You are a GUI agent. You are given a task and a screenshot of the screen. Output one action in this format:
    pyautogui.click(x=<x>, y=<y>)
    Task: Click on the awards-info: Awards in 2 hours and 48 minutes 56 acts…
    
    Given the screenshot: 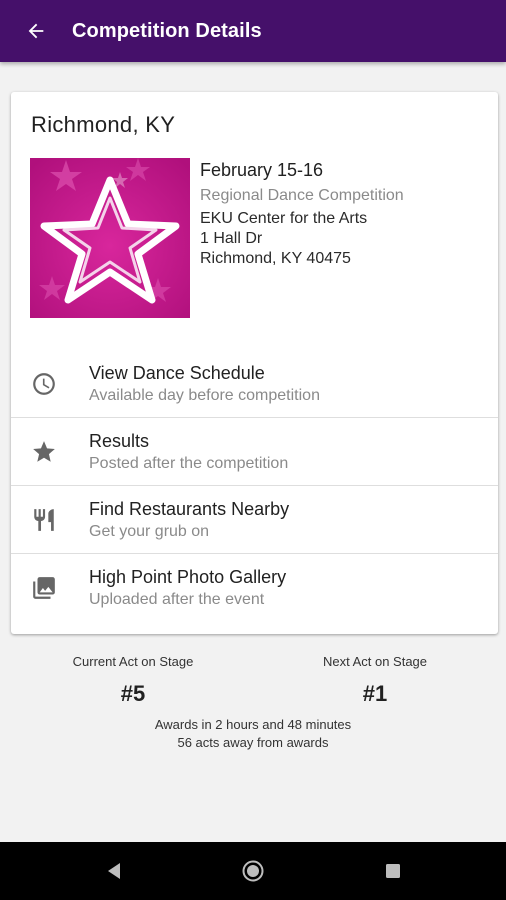 What is the action you would take?
    pyautogui.click(x=253, y=734)
    